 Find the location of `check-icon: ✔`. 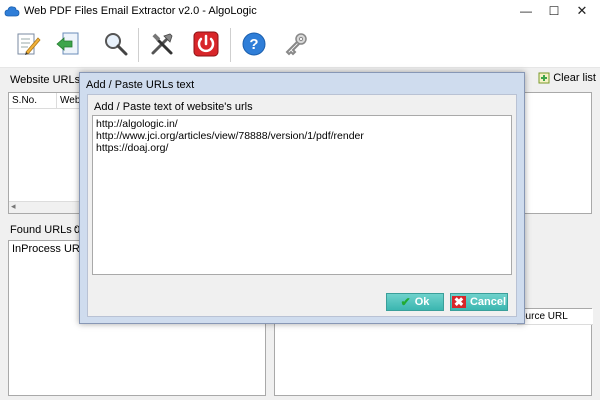

check-icon: ✔ is located at coordinates (405, 302).